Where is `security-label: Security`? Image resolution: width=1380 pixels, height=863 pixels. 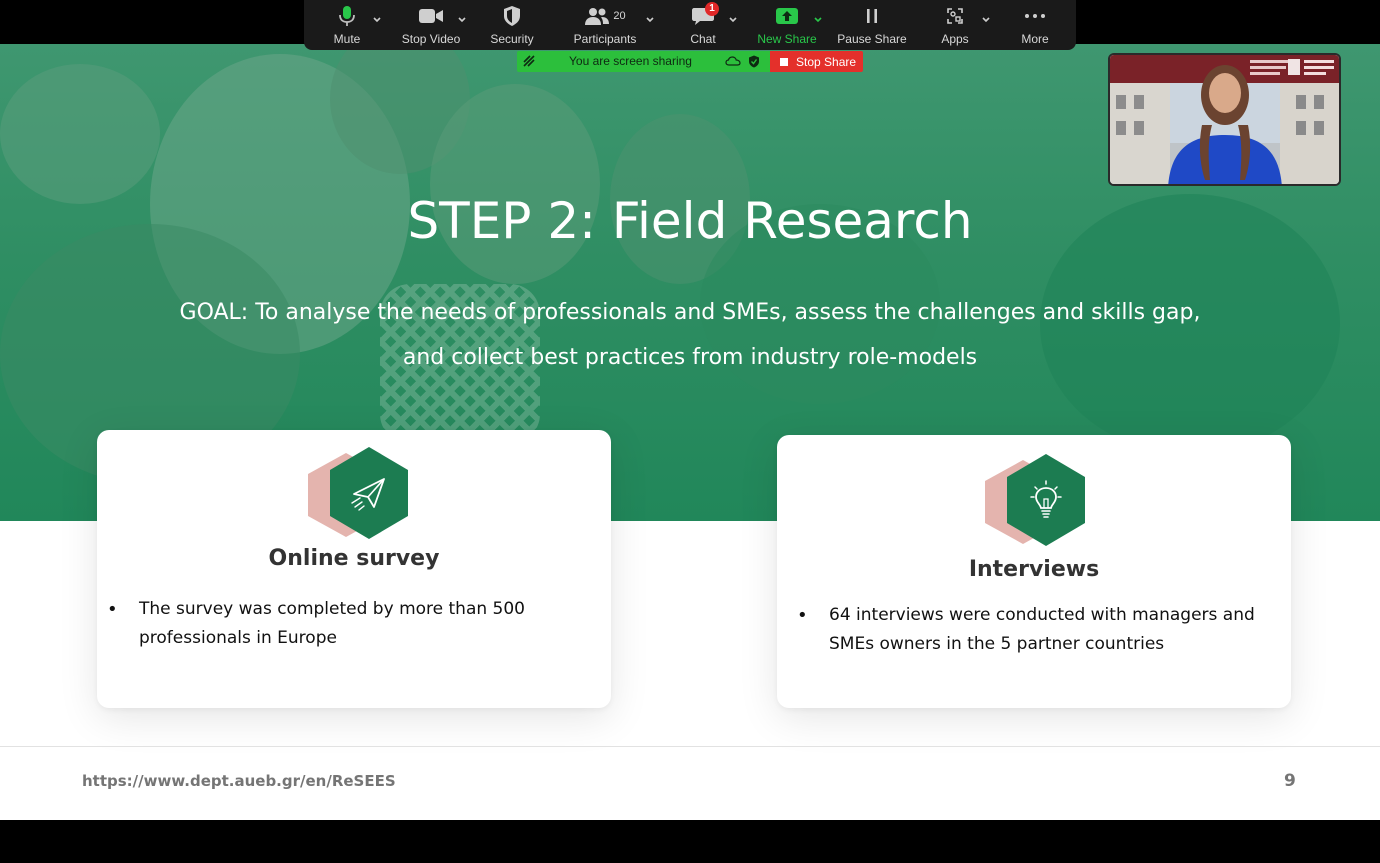 security-label: Security is located at coordinates (512, 39).